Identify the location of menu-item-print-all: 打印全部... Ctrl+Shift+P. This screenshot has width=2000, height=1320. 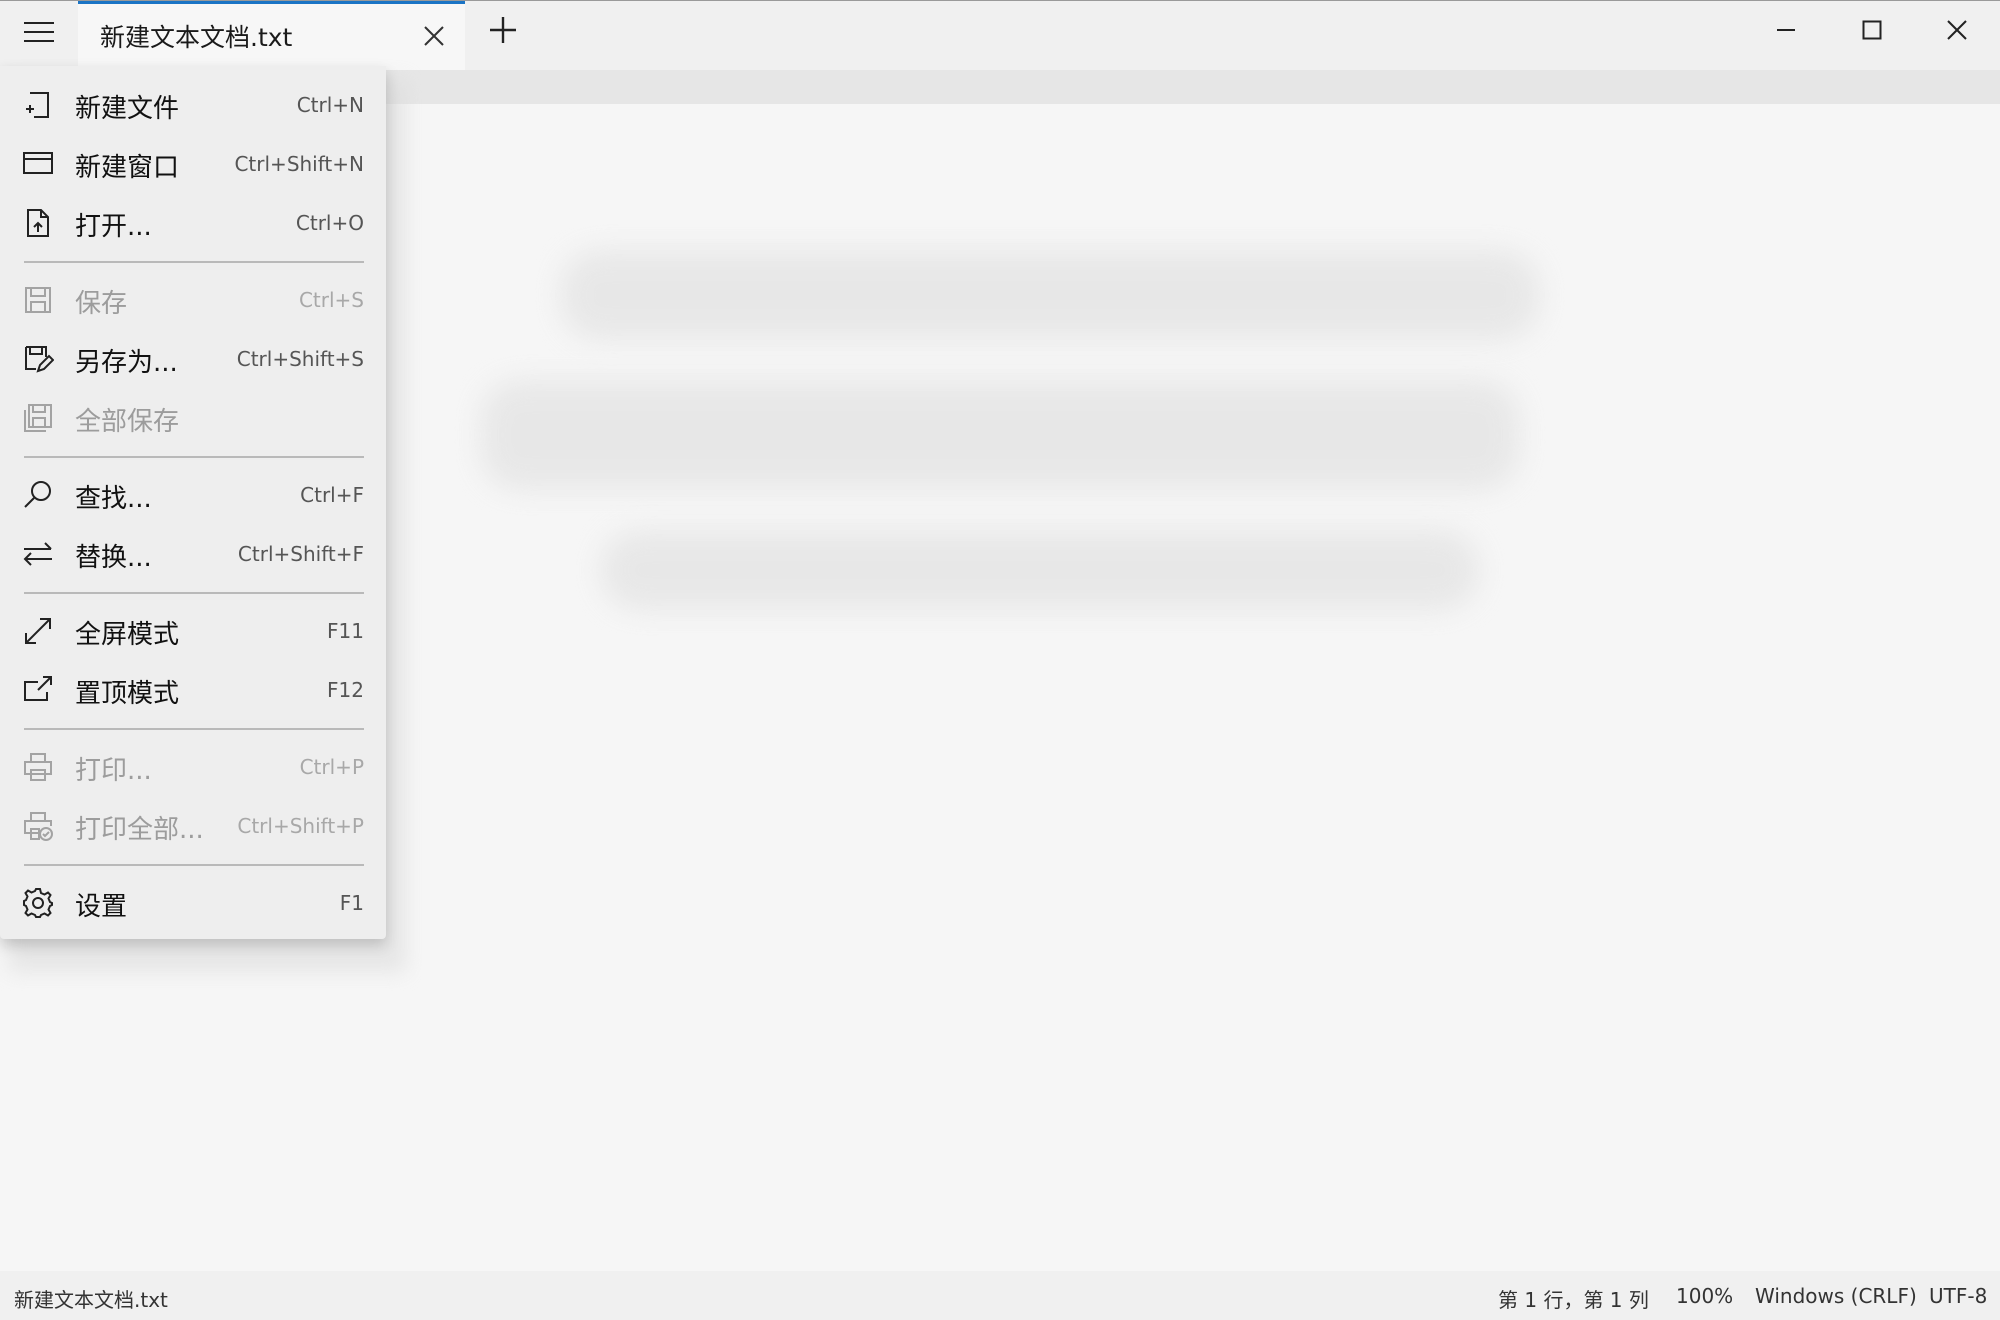
(193, 826).